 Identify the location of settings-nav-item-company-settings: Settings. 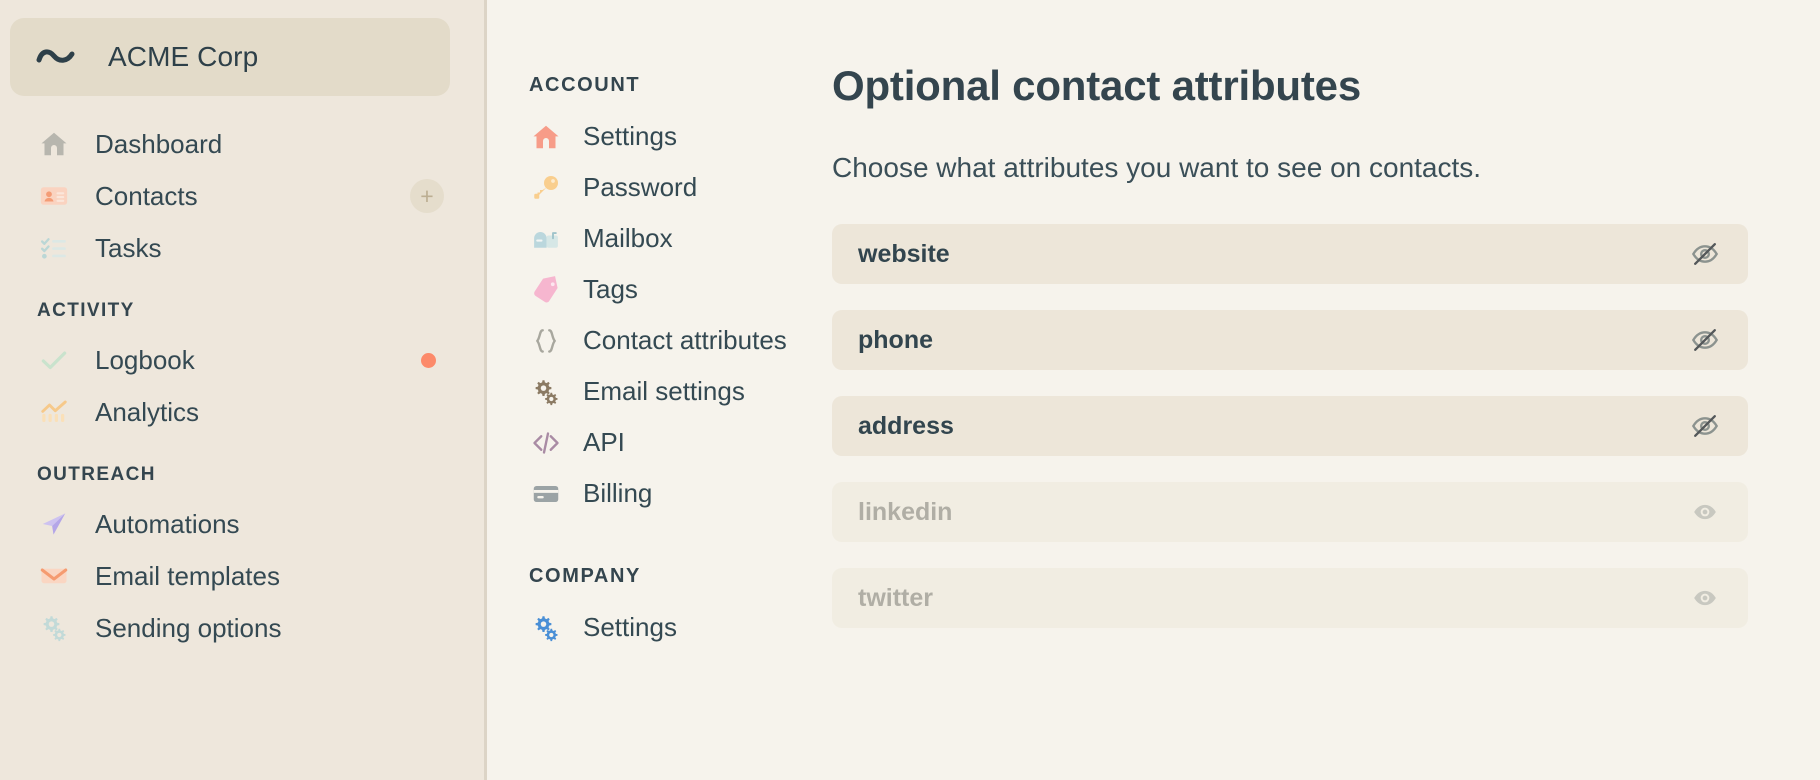
(679, 627).